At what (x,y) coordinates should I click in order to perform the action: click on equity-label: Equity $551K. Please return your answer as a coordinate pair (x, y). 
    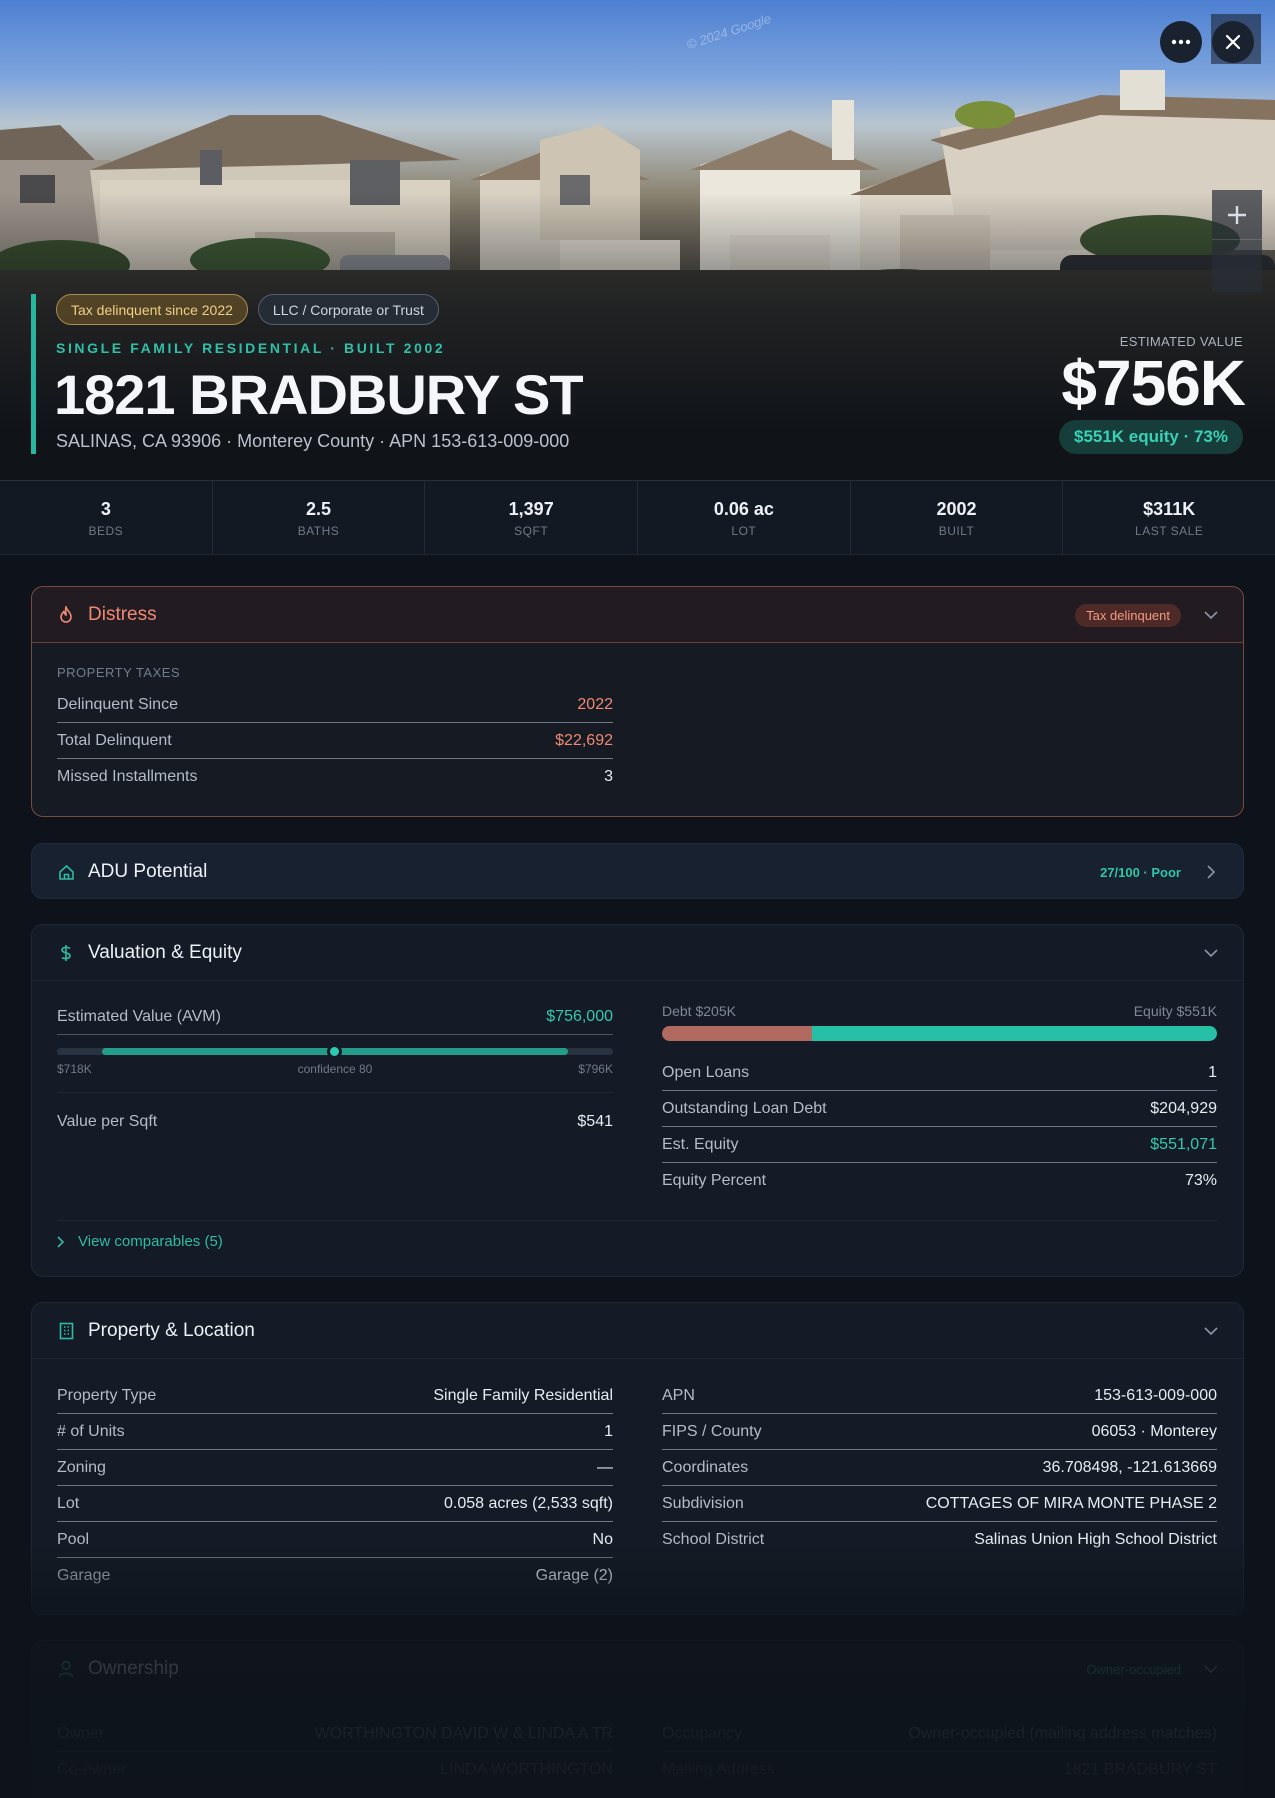
    Looking at the image, I should click on (1175, 1011).